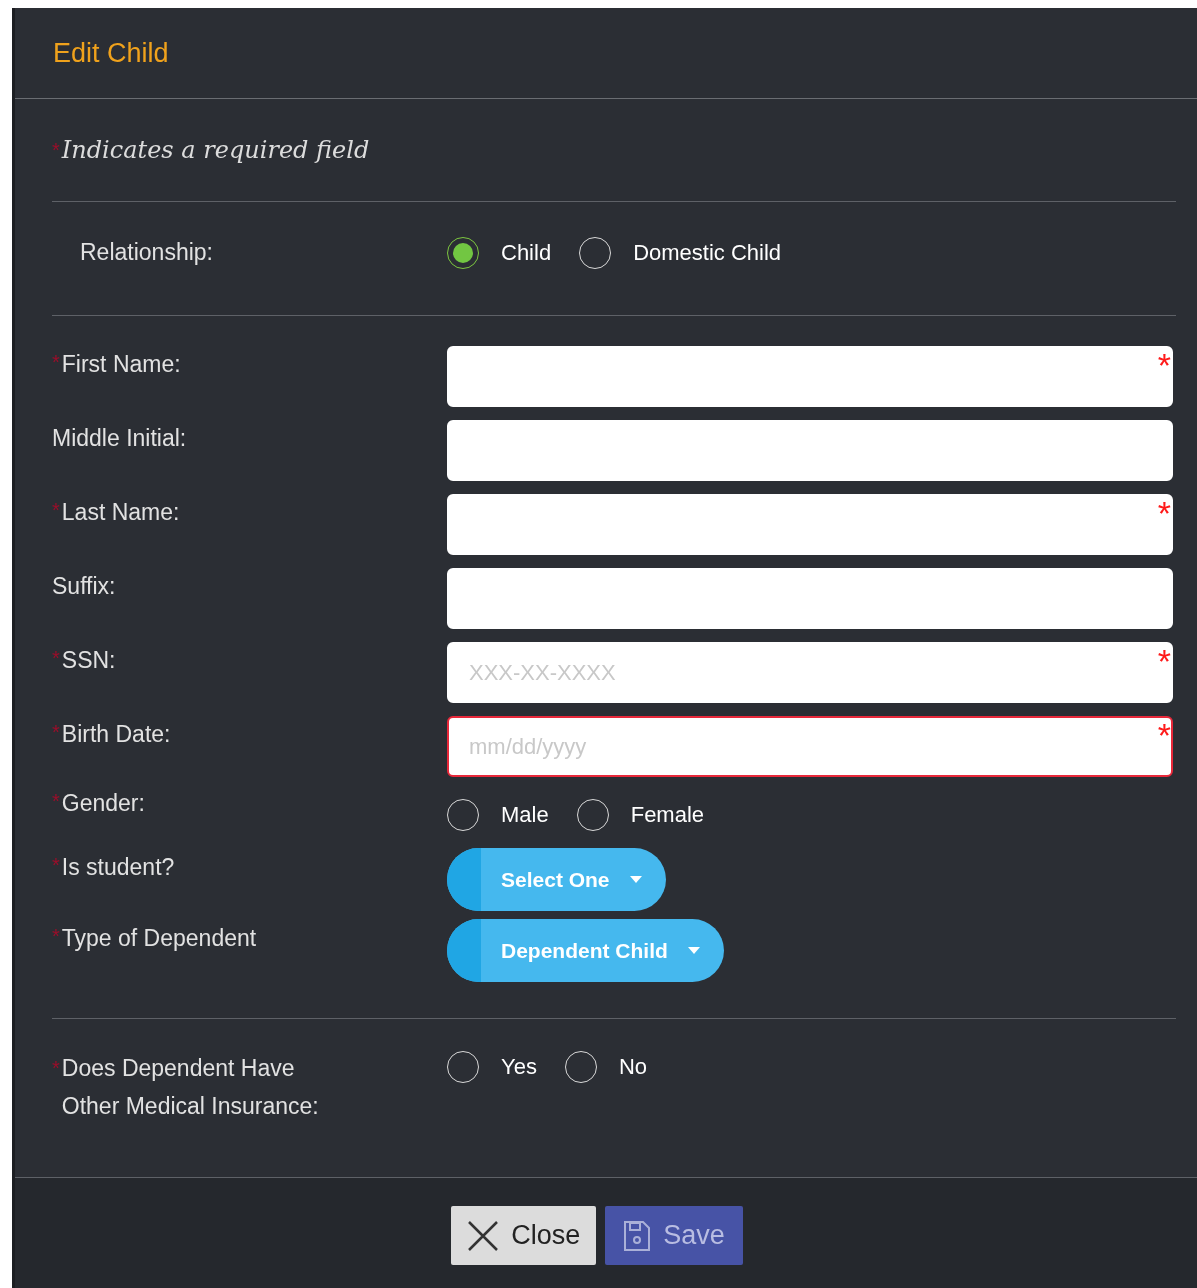 This screenshot has width=1197, height=1288. What do you see at coordinates (88, 660) in the screenshot?
I see `field-label: SSN:` at bounding box center [88, 660].